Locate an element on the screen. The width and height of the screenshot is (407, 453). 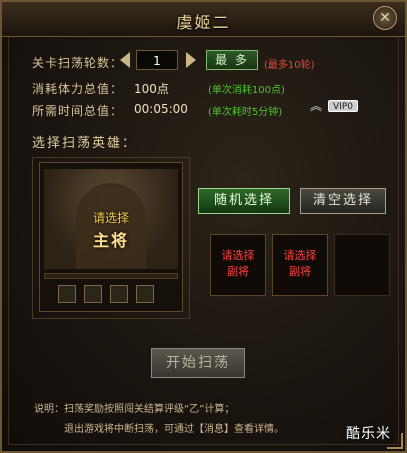
main-hero-tag-bottom: 主将 is located at coordinates (110, 240).